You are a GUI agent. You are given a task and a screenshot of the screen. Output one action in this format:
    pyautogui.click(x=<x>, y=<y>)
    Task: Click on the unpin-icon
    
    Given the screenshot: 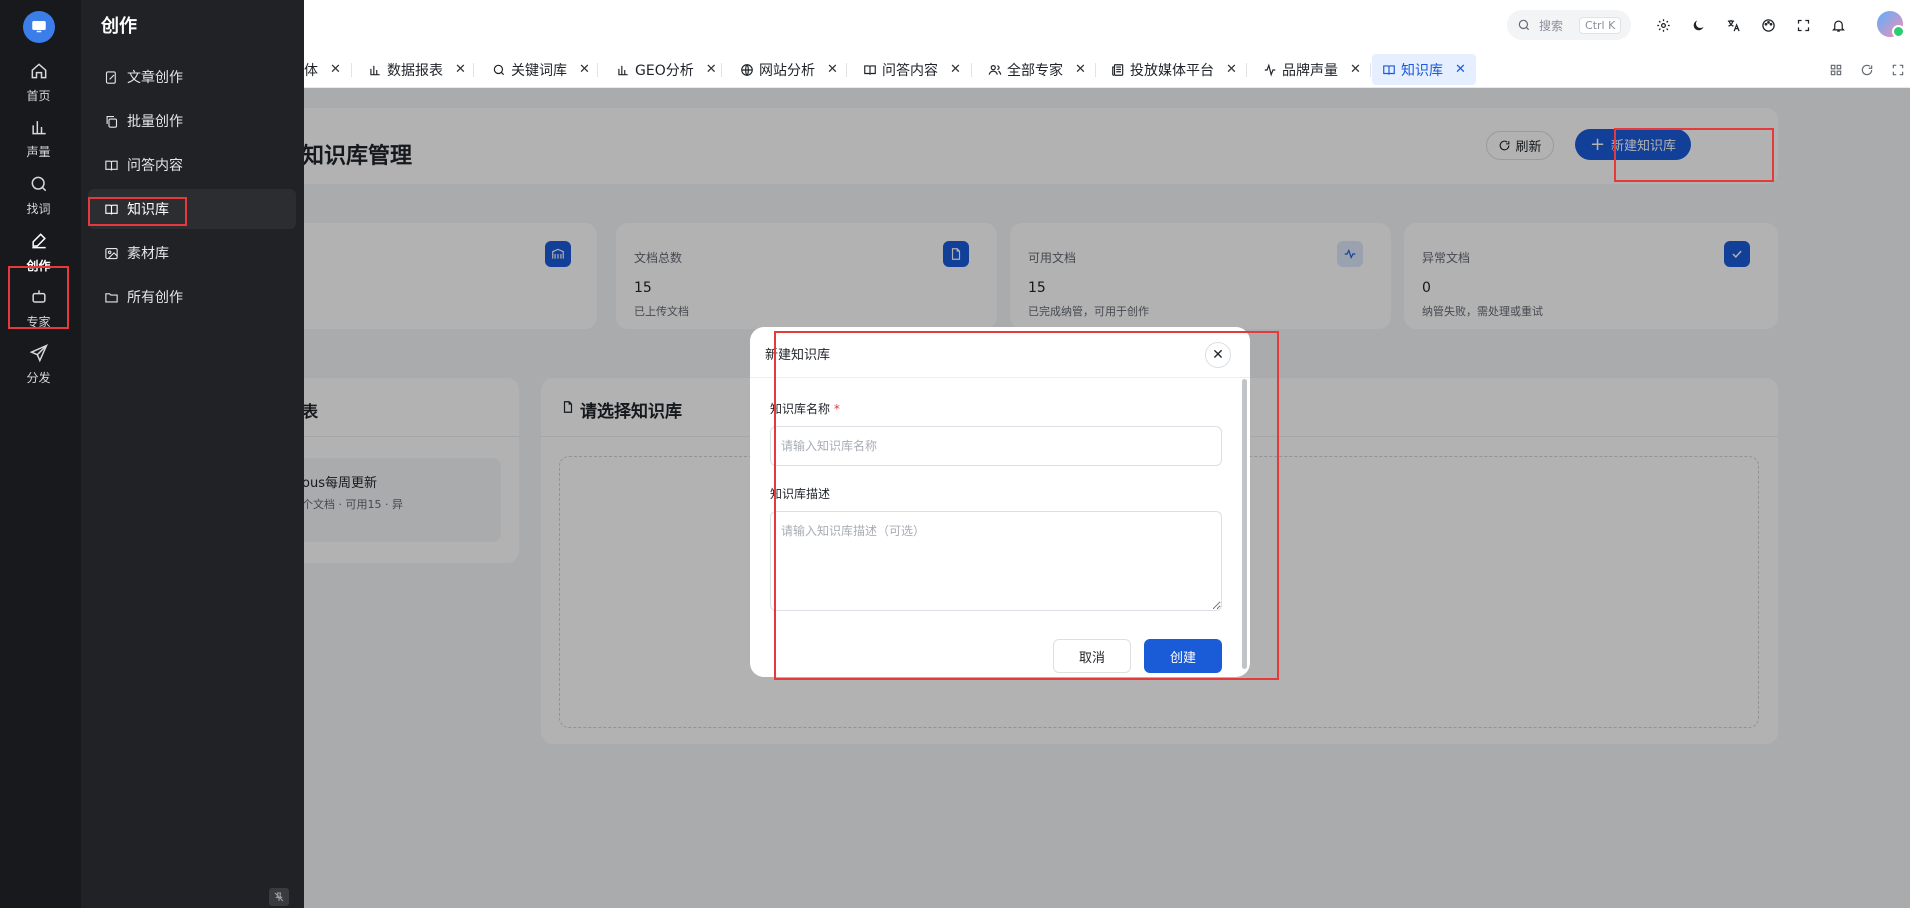 What is the action you would take?
    pyautogui.click(x=279, y=897)
    